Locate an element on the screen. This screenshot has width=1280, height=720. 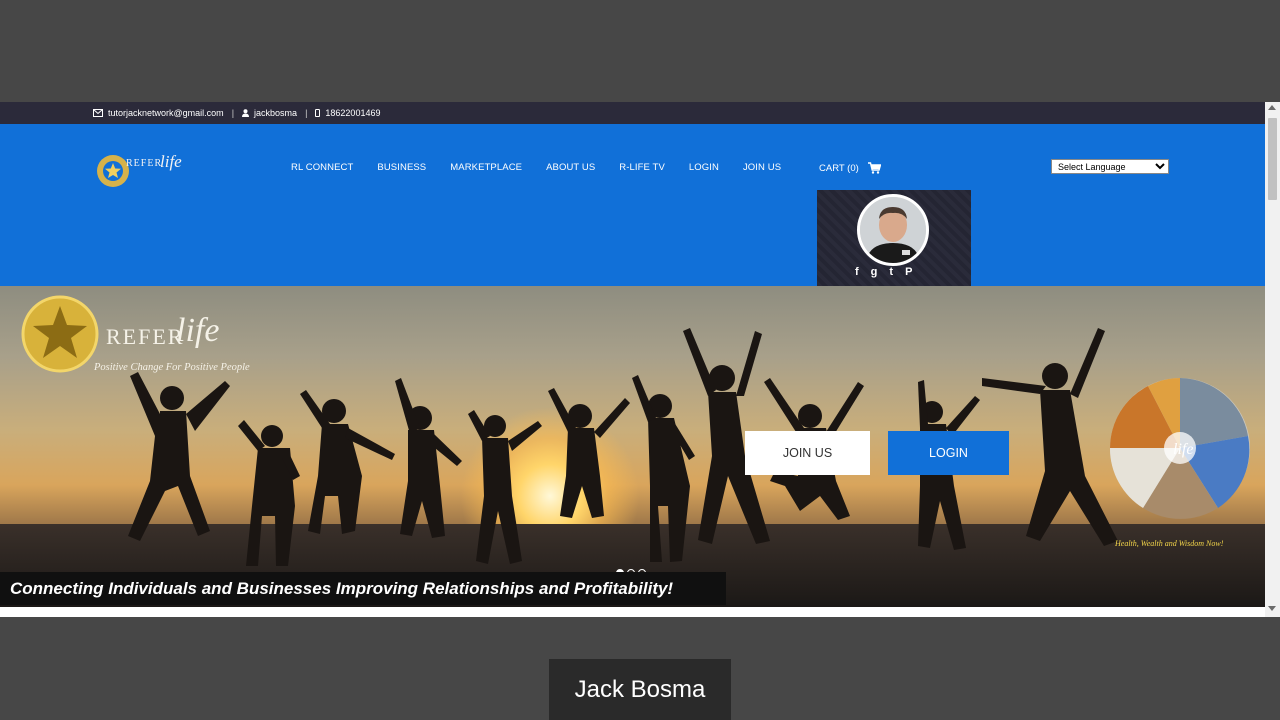
email-text: tutorjacknetwork@gmail.com is located at coordinates (166, 113).